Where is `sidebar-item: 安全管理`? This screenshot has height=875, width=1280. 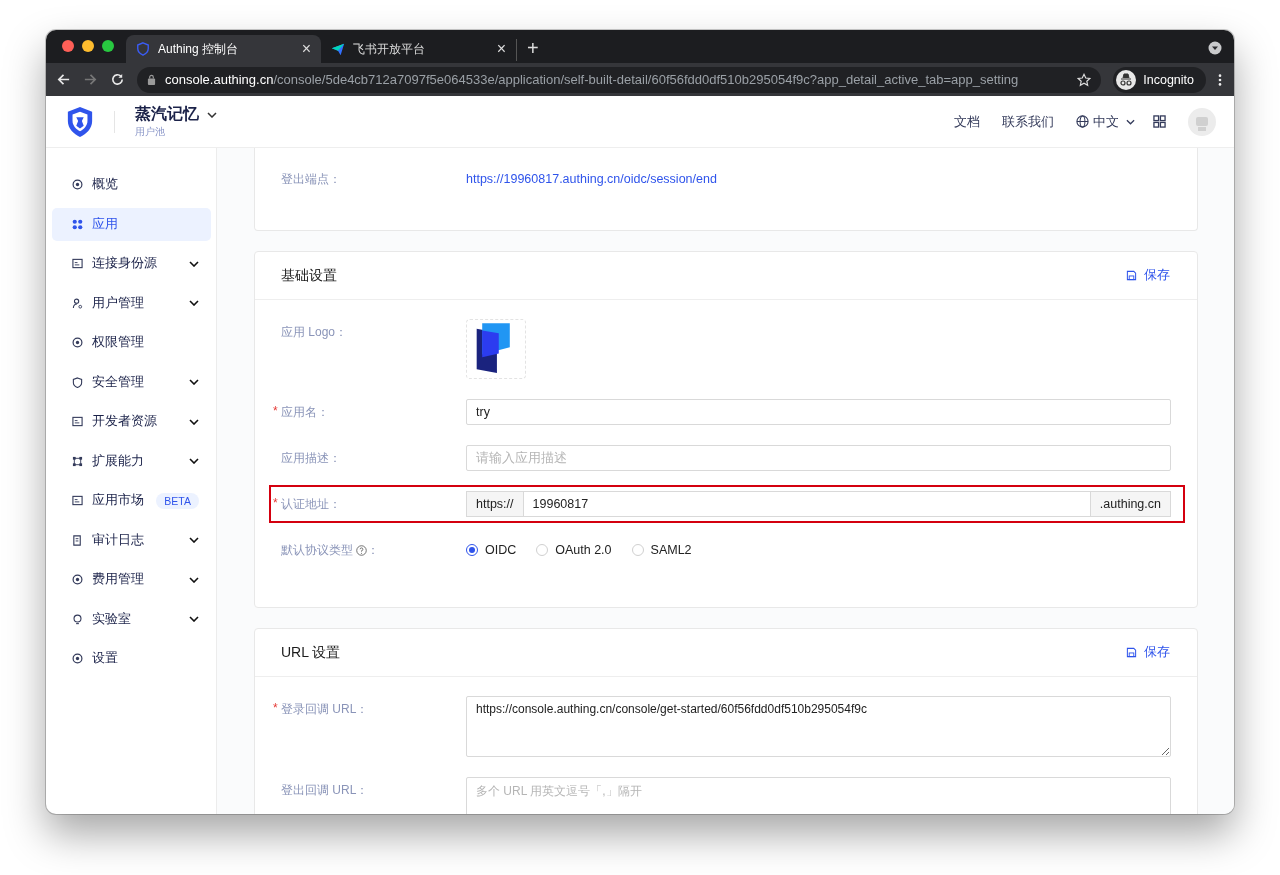 sidebar-item: 安全管理 is located at coordinates (131, 382).